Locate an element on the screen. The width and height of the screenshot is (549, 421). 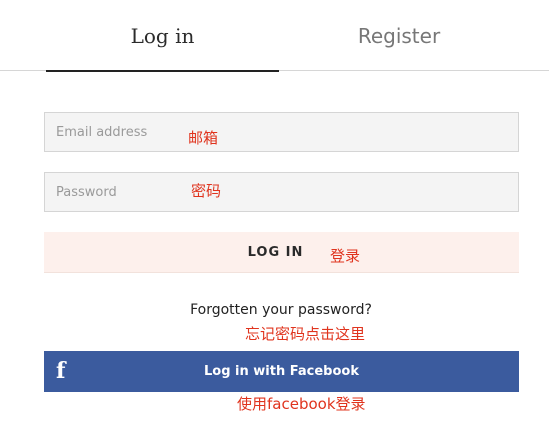
facebook-button-label: Log in with Facebook is located at coordinates (281, 371).